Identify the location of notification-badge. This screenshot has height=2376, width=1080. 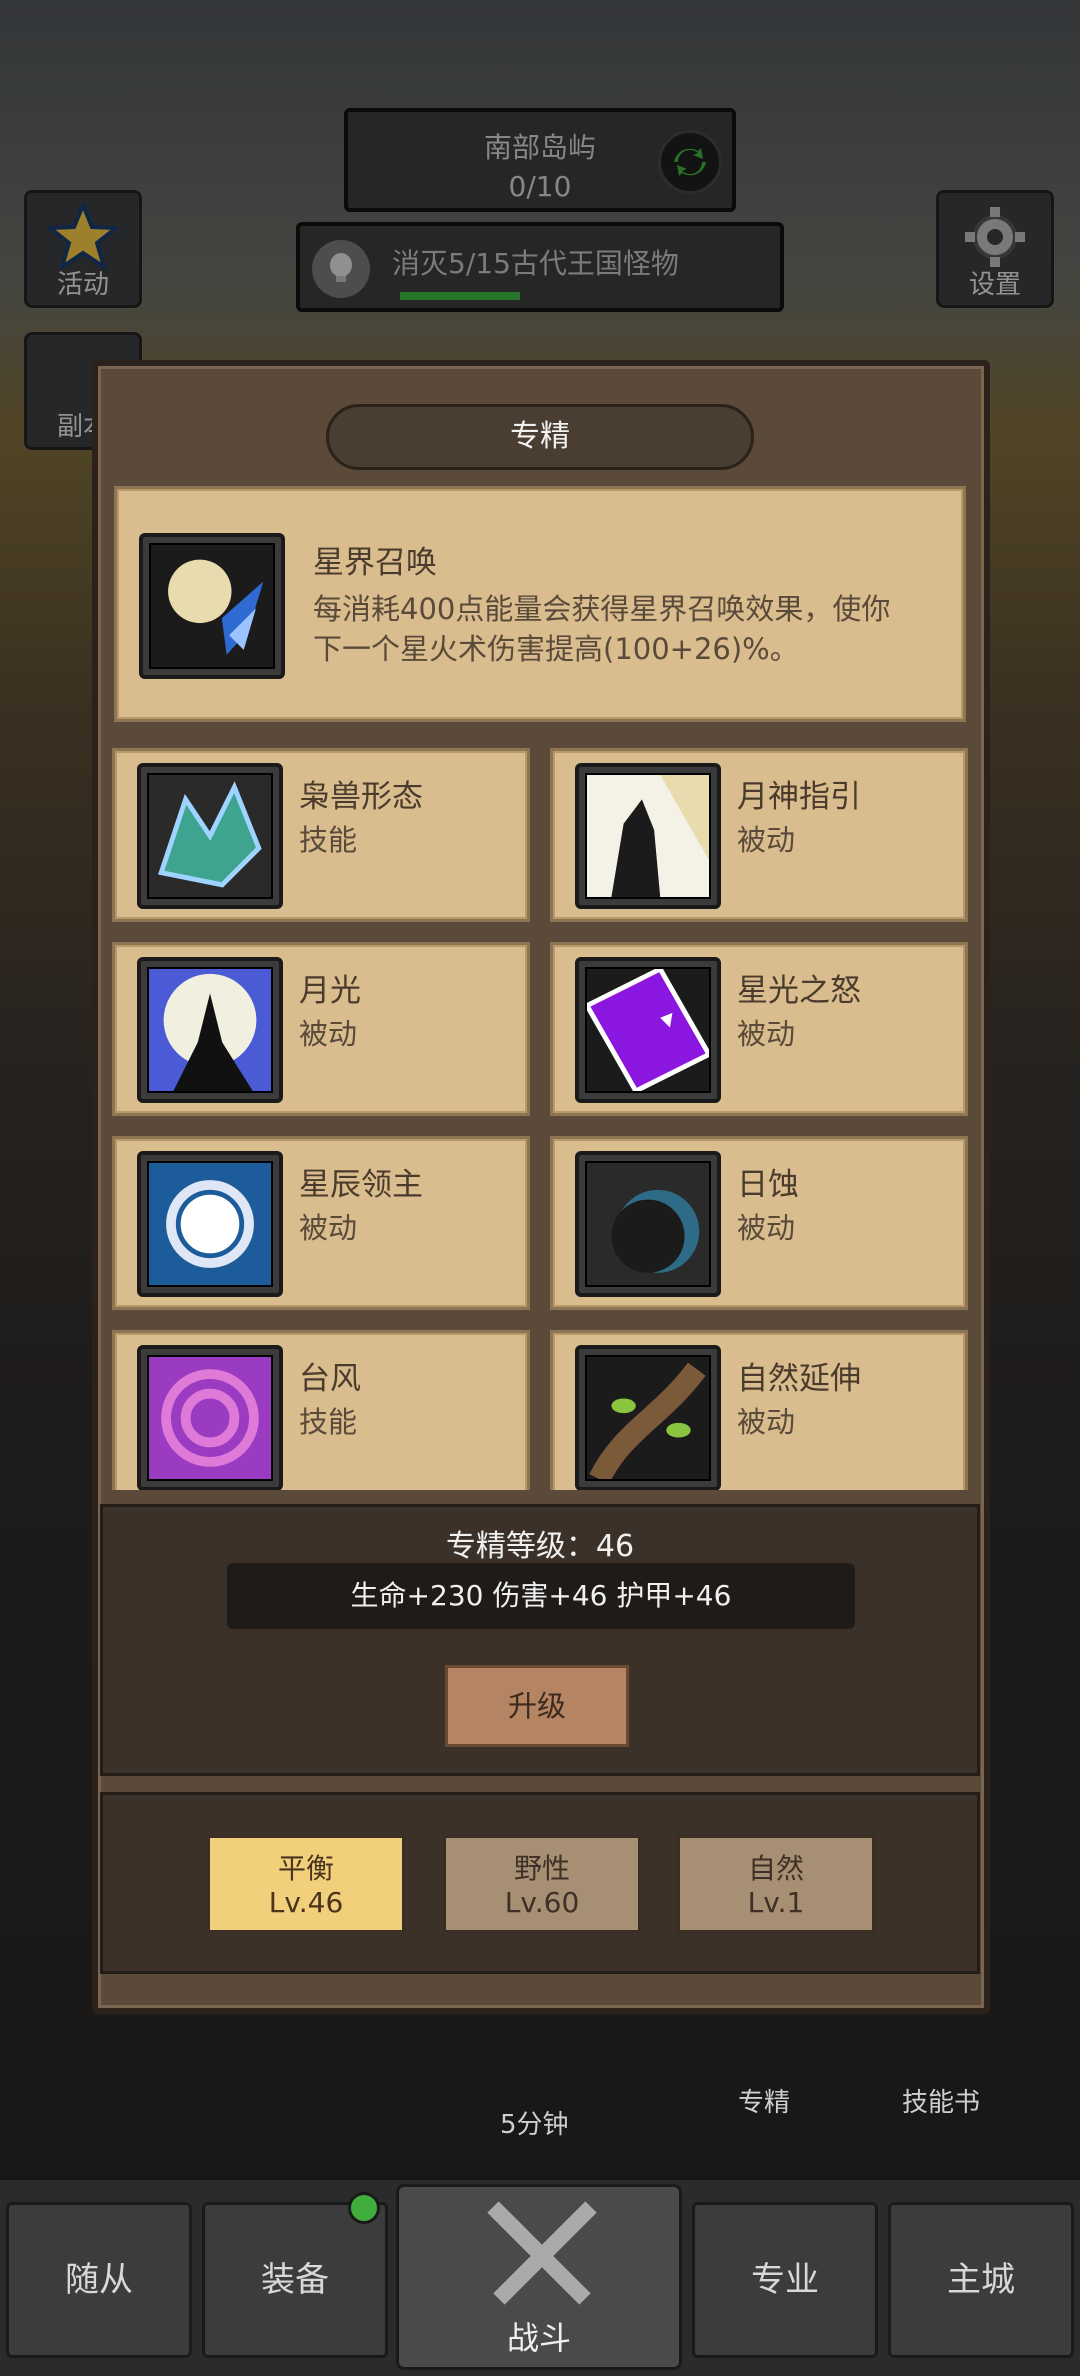
(364, 2208).